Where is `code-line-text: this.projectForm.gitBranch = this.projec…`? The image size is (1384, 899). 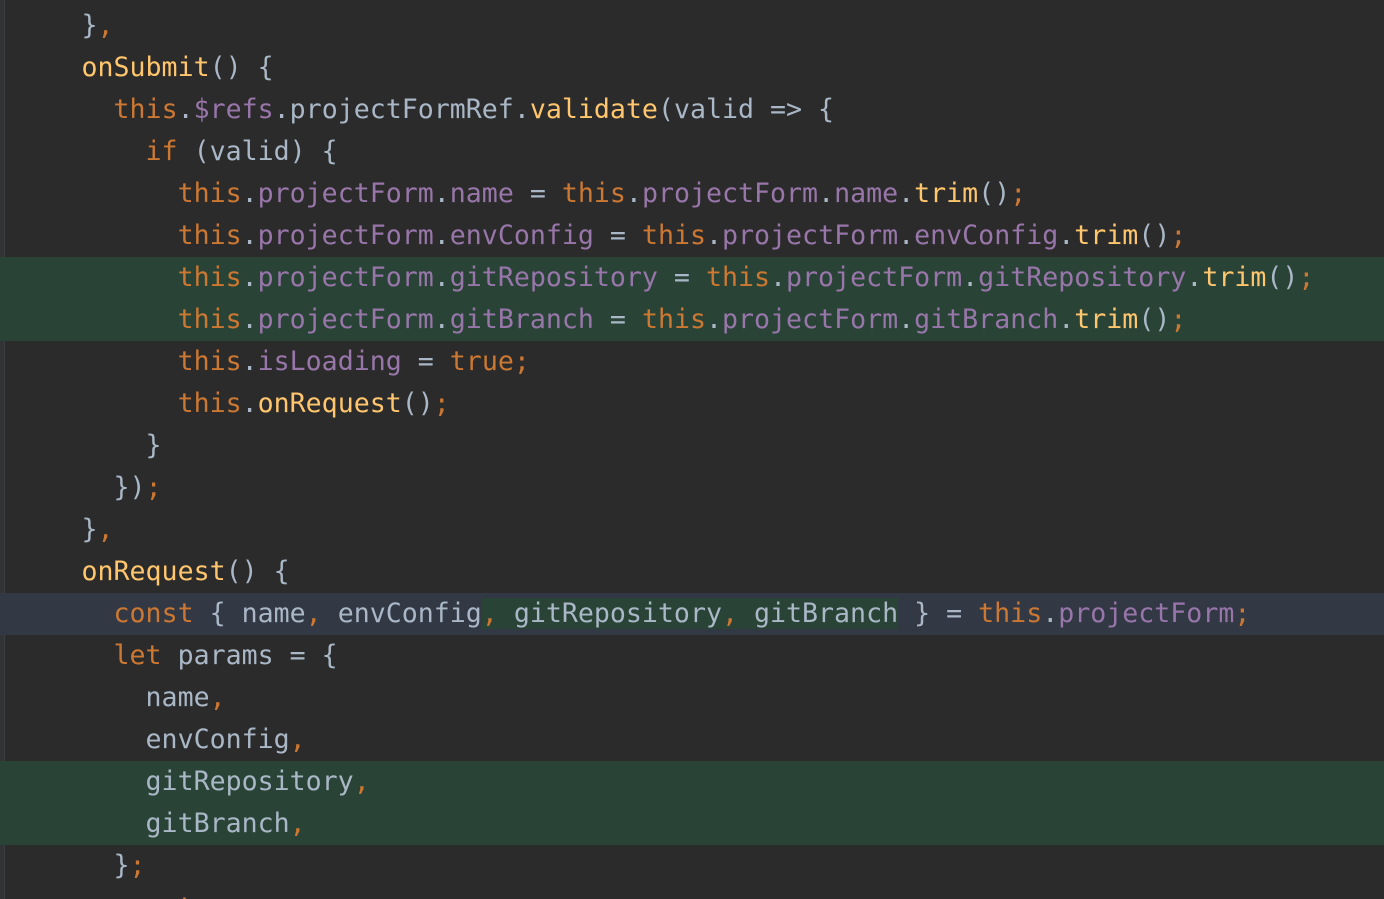 code-line-text: this.projectForm.gitBranch = this.projec… is located at coordinates (634, 320).